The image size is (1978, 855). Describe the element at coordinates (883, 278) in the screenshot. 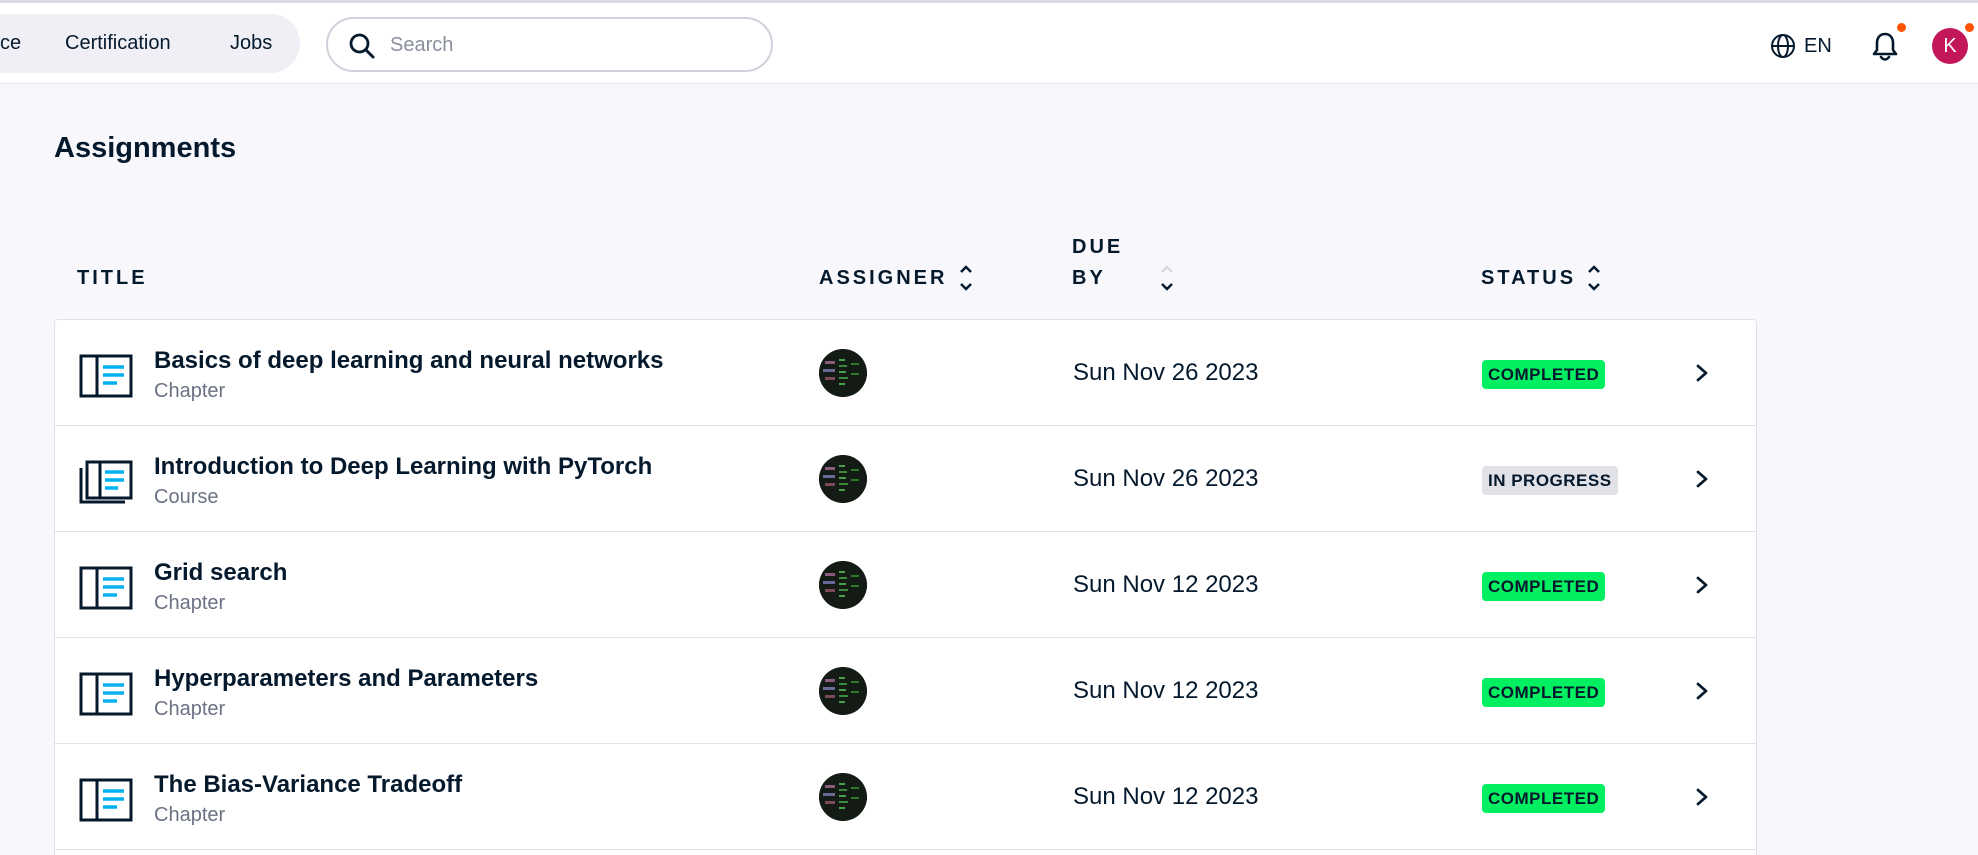

I see `column-header-assigner: ASSIGNER` at that location.